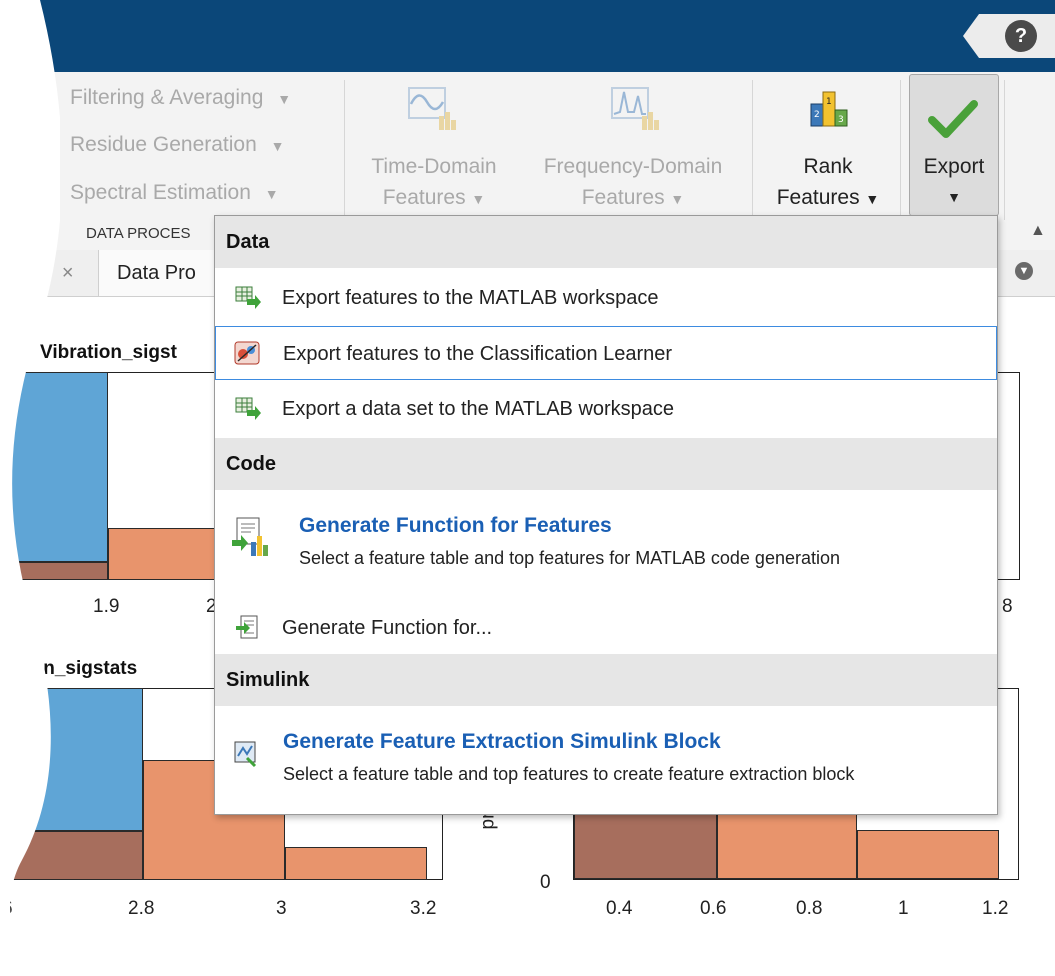  Describe the element at coordinates (633, 183) in the screenshot. I see `frequency-domain-features-button: Frequency-Domain Features ▼` at that location.